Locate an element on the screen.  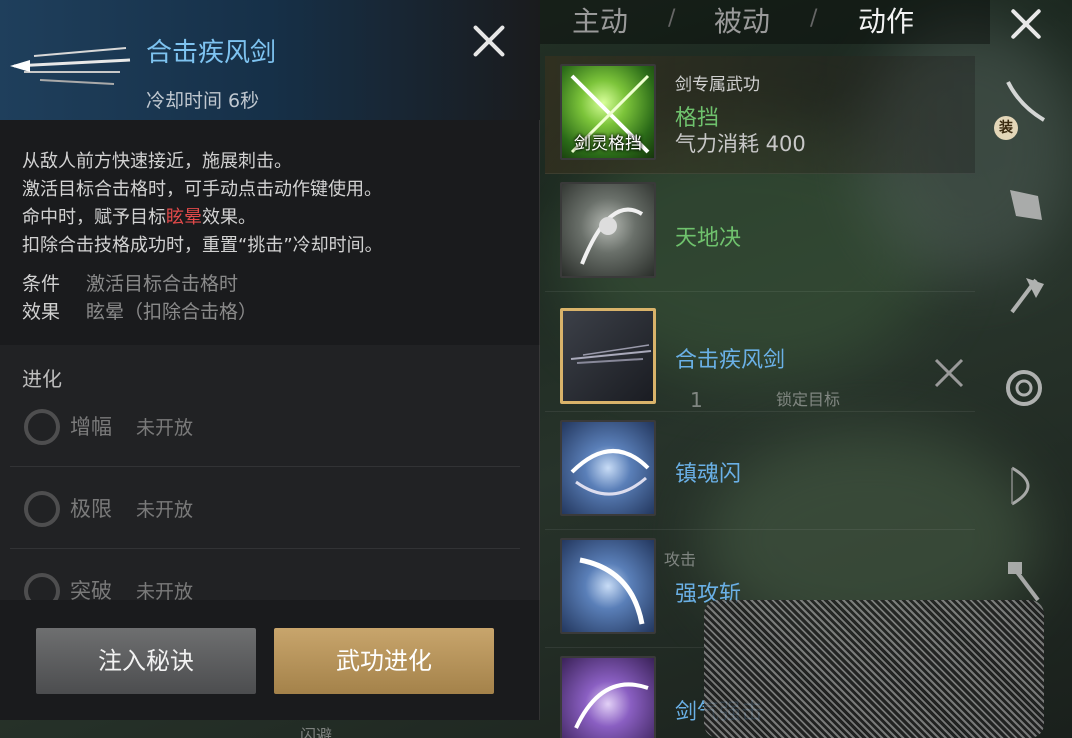
weapon-sidebar: 装 is located at coordinates (1025, 350).